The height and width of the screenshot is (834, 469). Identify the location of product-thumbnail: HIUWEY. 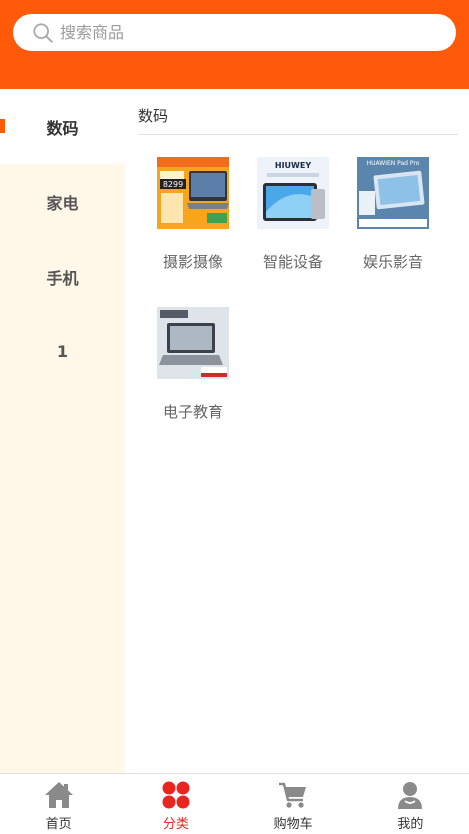
(293, 193).